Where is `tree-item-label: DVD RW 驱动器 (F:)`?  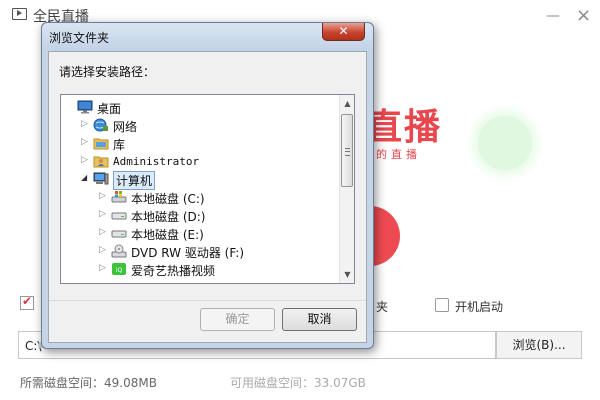 tree-item-label: DVD RW 驱动器 (F:) is located at coordinates (188, 253).